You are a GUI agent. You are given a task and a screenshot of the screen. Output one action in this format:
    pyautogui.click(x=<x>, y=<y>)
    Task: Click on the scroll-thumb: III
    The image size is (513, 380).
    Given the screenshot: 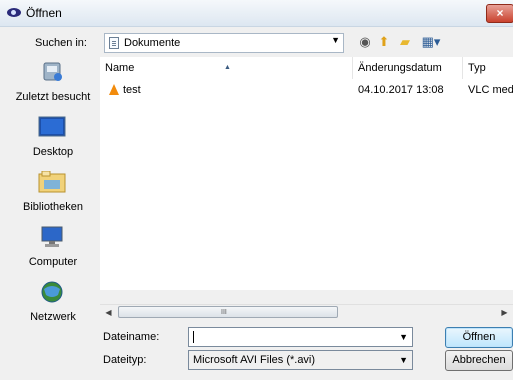 What is the action you would take?
    pyautogui.click(x=228, y=312)
    